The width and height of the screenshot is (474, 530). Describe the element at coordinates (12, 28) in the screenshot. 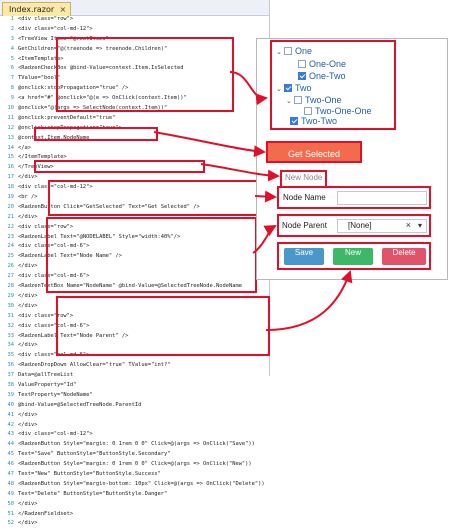

I see `line-number: 2` at that location.